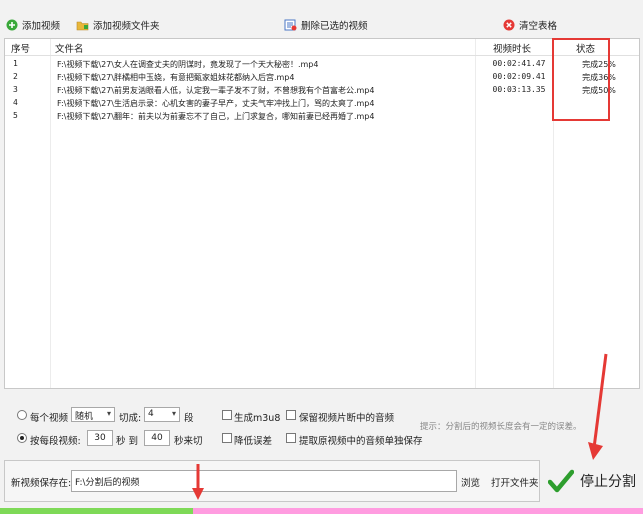  I want to click on row-status: 完成25%, so click(599, 64).